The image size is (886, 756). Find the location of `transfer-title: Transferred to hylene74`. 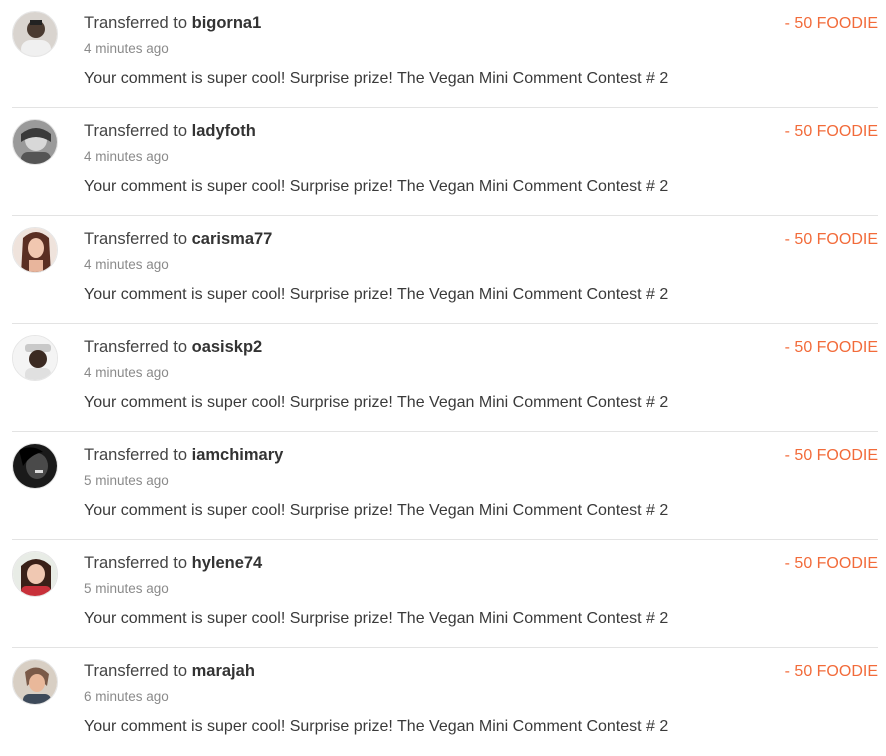

transfer-title: Transferred to hylene74 is located at coordinates (173, 563).